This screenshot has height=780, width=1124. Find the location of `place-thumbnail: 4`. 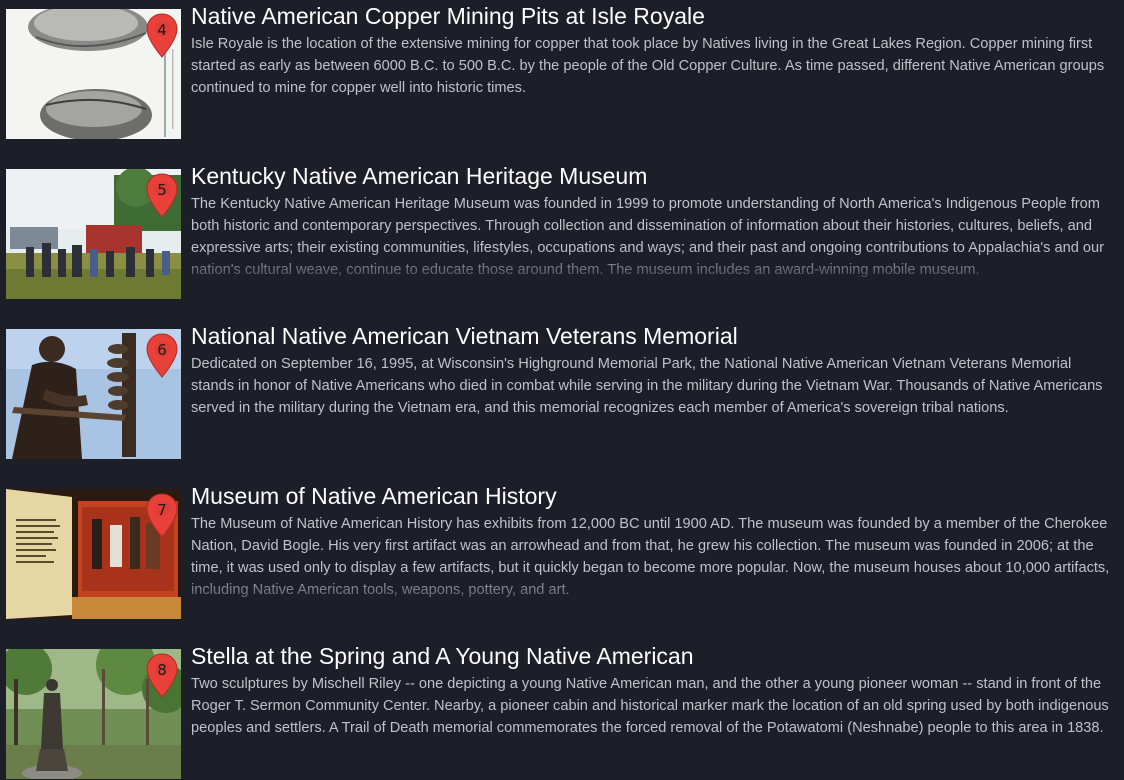

place-thumbnail: 4 is located at coordinates (93, 74).